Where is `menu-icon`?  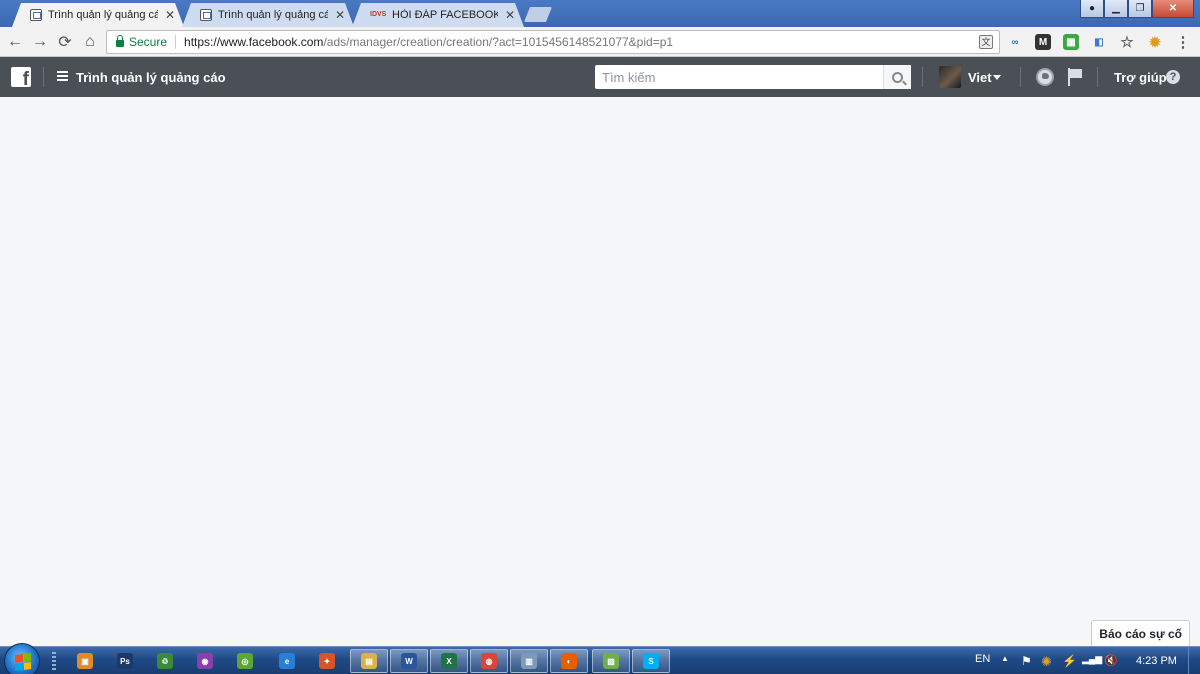 menu-icon is located at coordinates (62, 76).